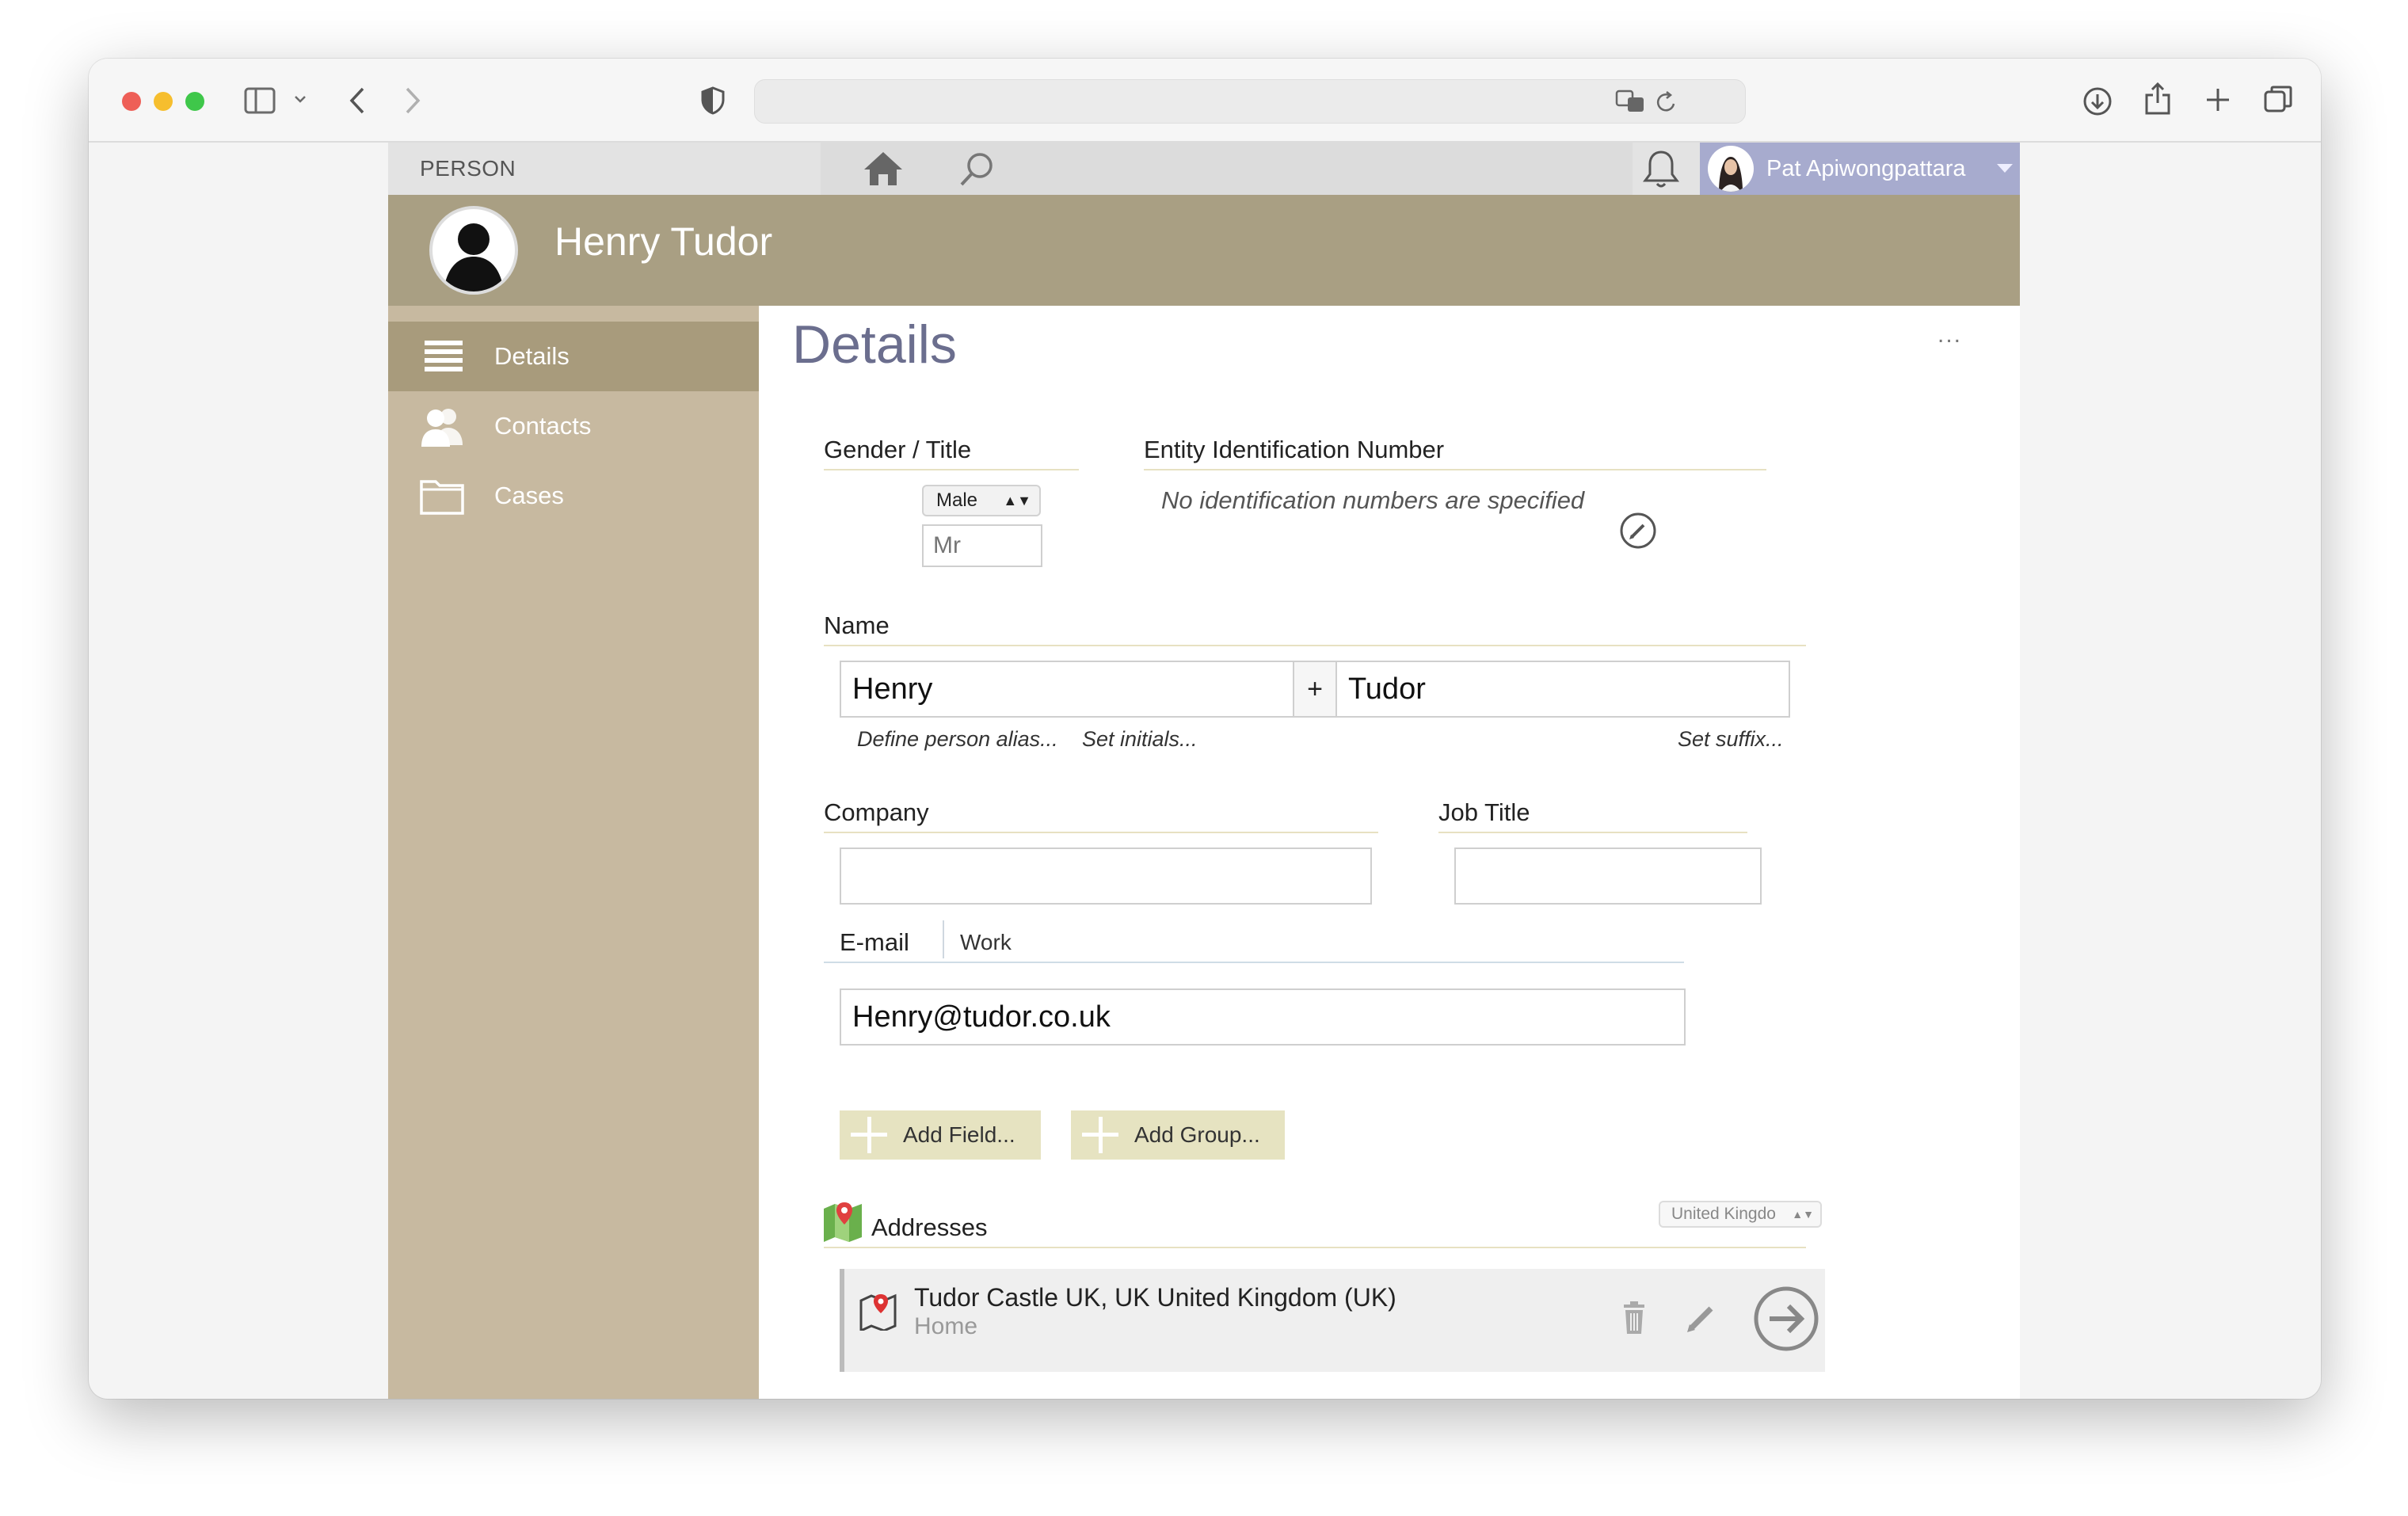 The width and height of the screenshot is (2408, 1516). What do you see at coordinates (468, 168) in the screenshot?
I see `module-label: PERSON` at bounding box center [468, 168].